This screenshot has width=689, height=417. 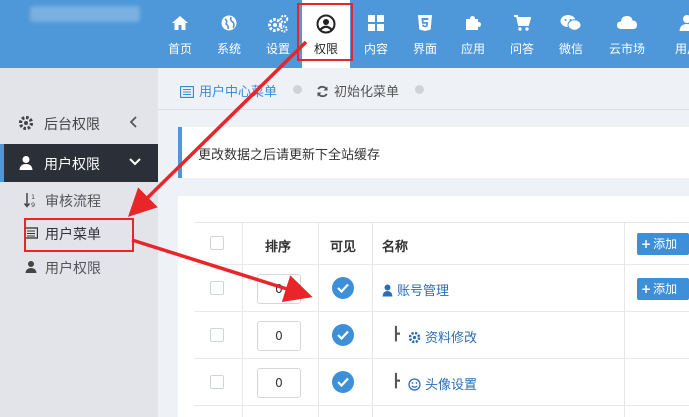 I want to click on menu-name-link: 账号管理, so click(x=415, y=290).